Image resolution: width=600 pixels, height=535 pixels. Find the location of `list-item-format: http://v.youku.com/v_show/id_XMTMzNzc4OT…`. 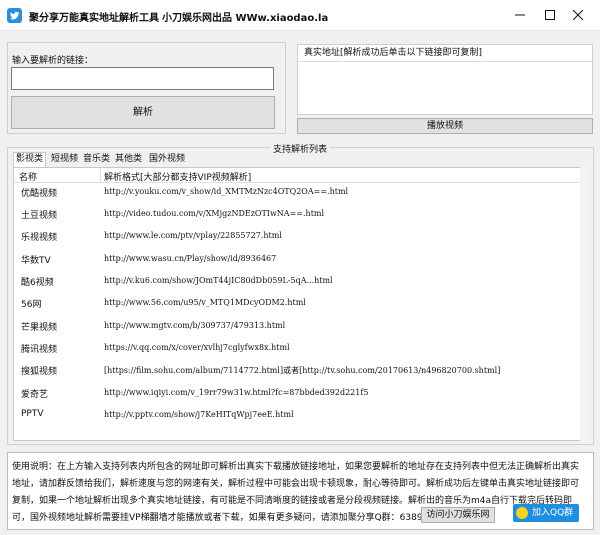

list-item-format: http://v.youku.com/v_show/id_XMTMzNzc4OT… is located at coordinates (226, 191).